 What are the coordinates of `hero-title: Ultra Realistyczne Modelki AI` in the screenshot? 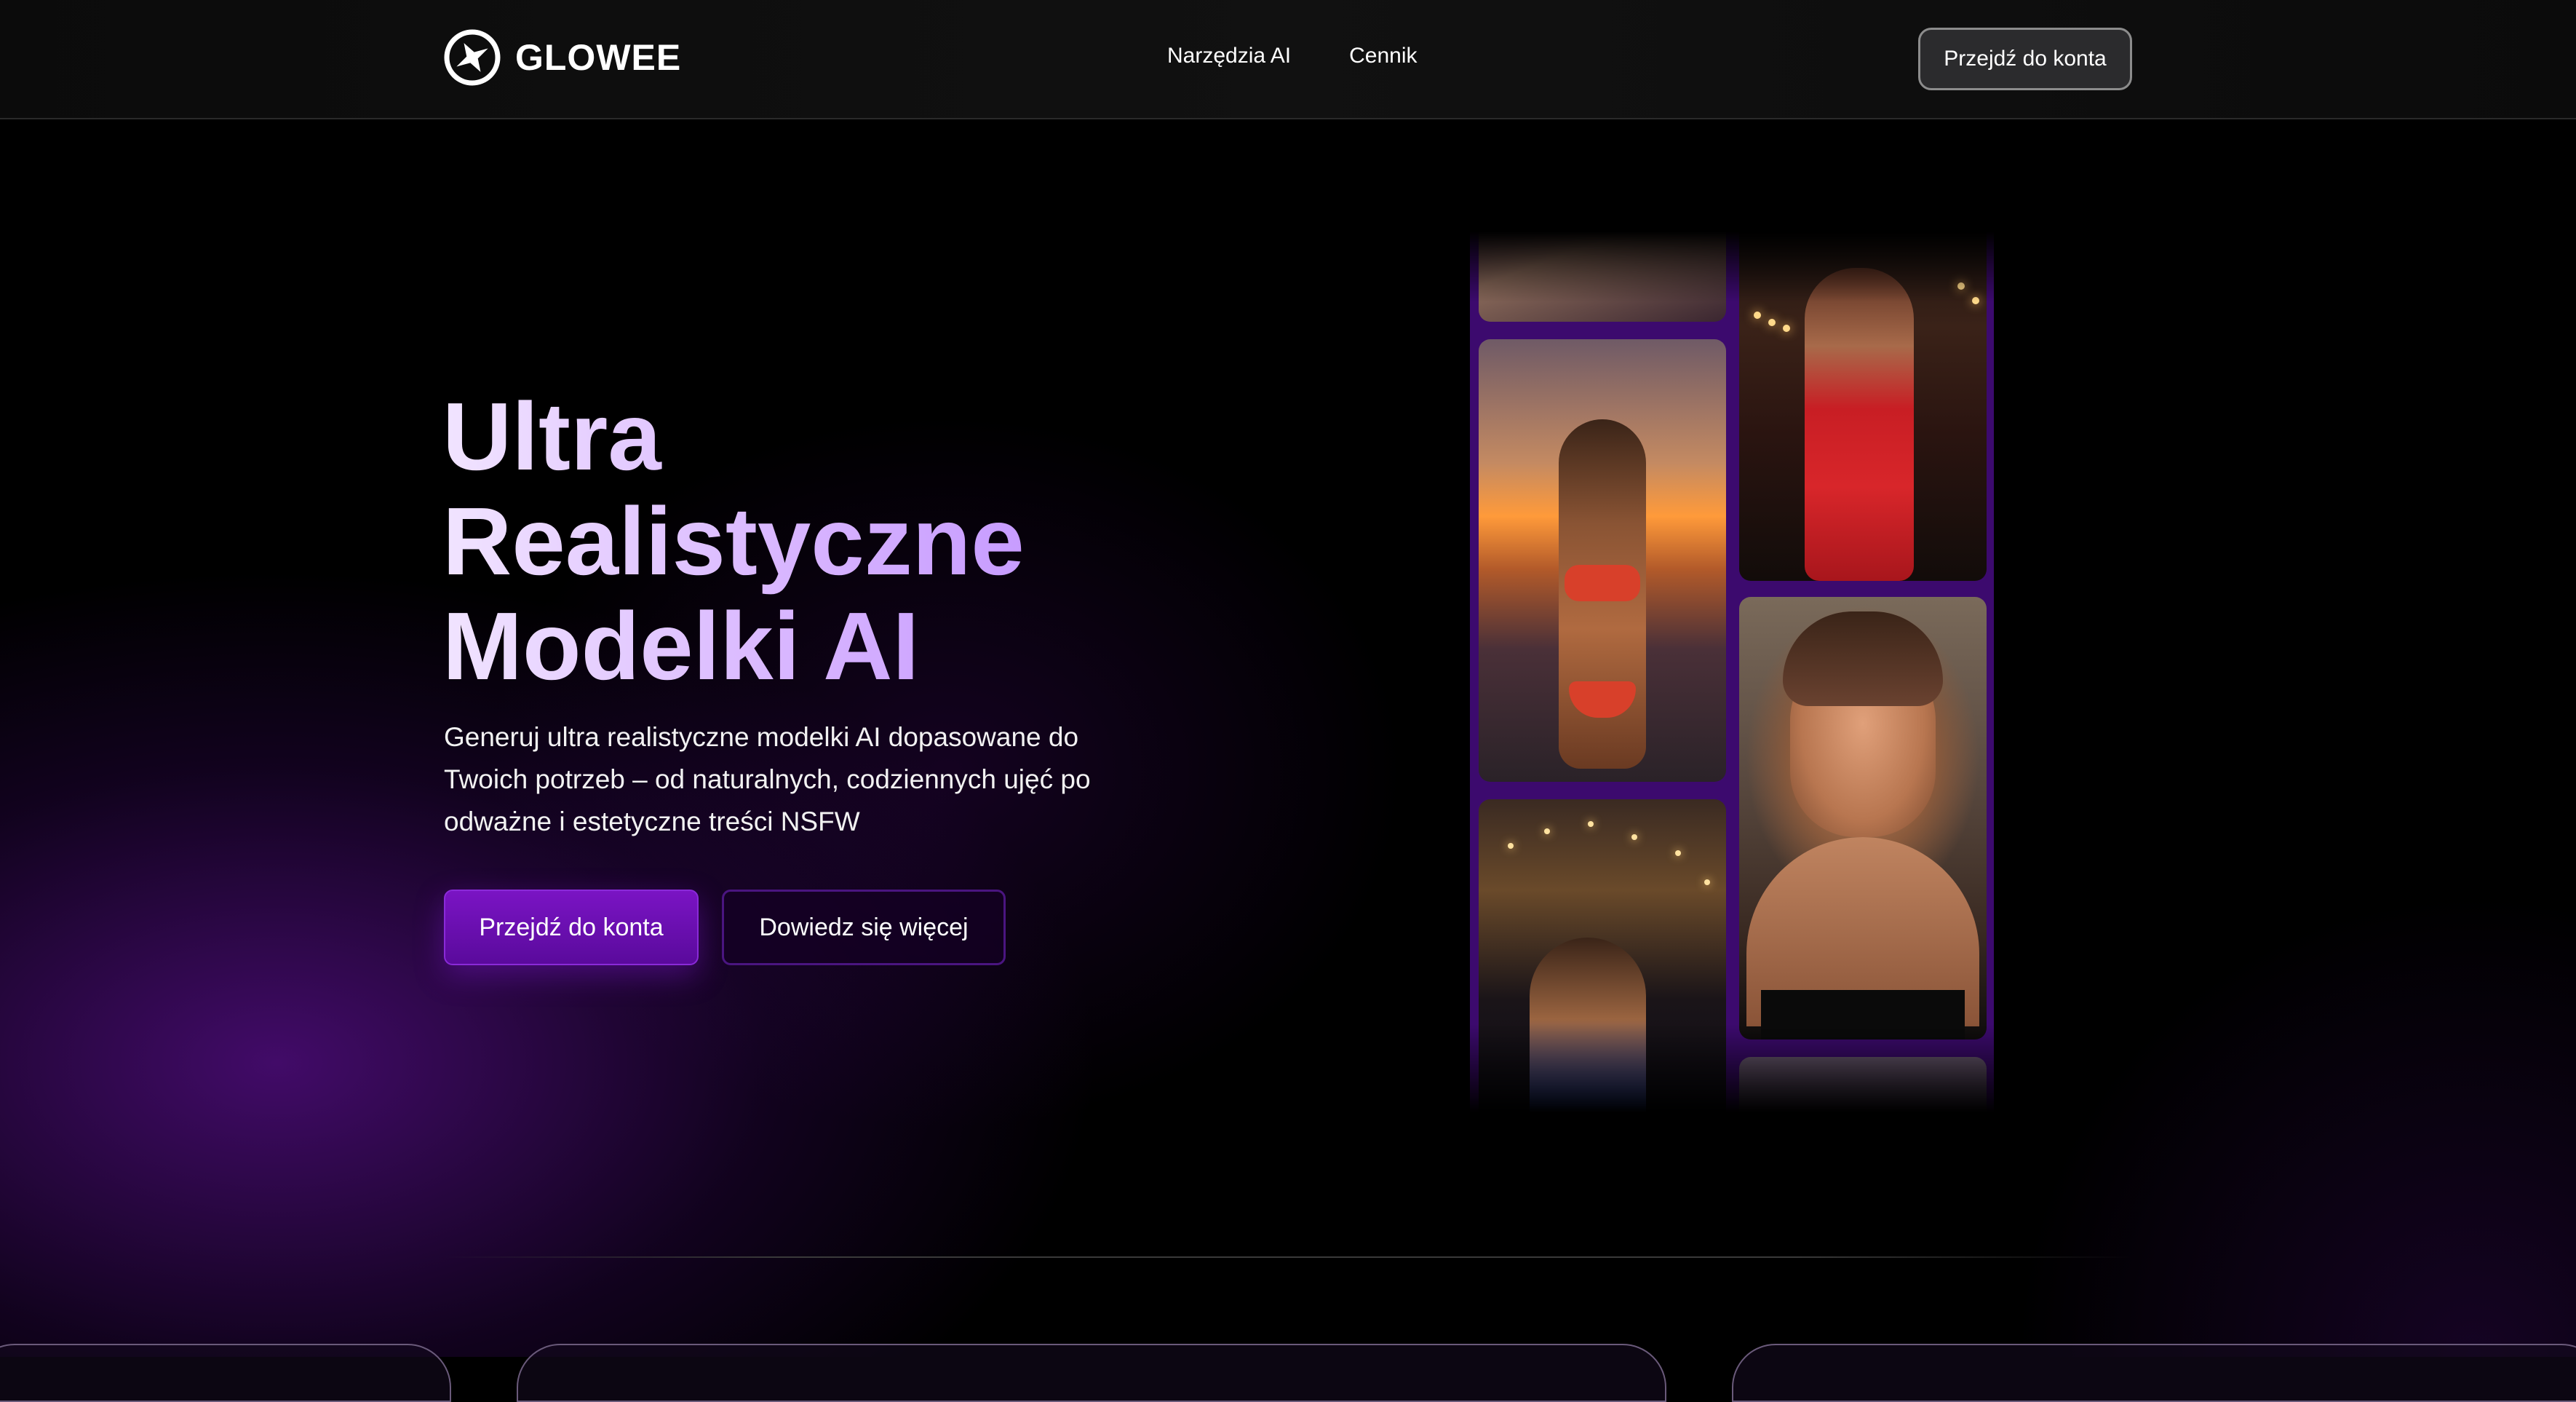 It's located at (733, 541).